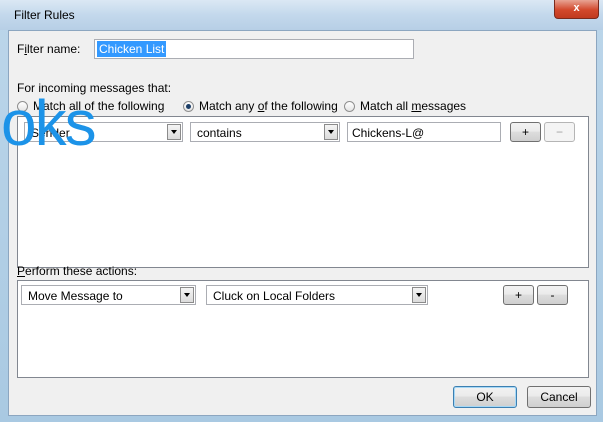  Describe the element at coordinates (559, 132) in the screenshot. I see `remove-rule-button: −` at that location.